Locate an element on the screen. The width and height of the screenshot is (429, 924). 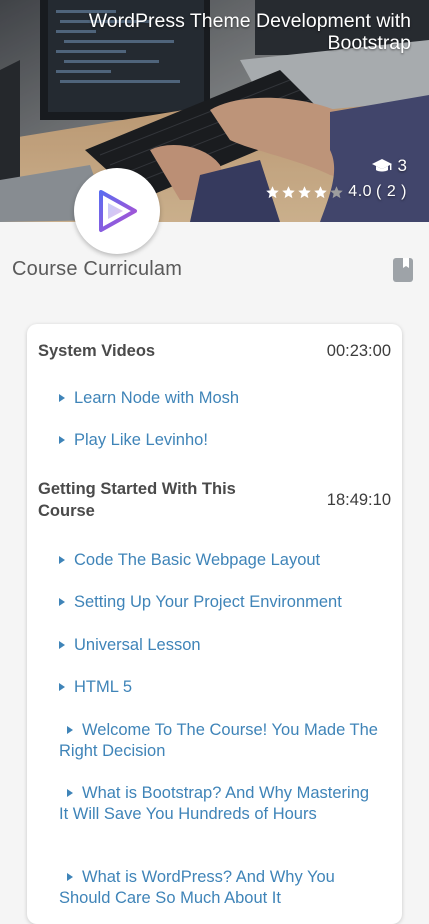
graduation-cap-icon is located at coordinates (381, 165).